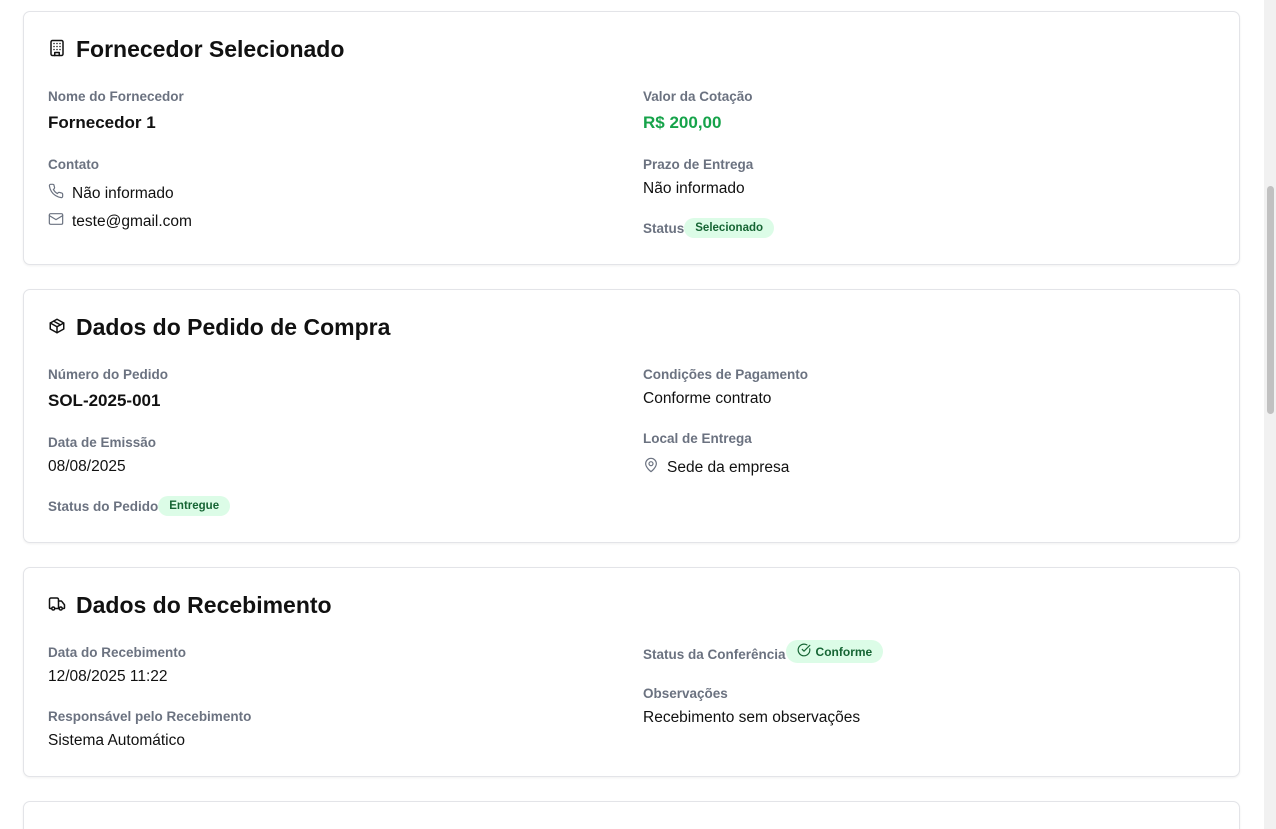 This screenshot has width=1276, height=829. I want to click on order-status-row: Status do Pedido Entregue, so click(139, 506).